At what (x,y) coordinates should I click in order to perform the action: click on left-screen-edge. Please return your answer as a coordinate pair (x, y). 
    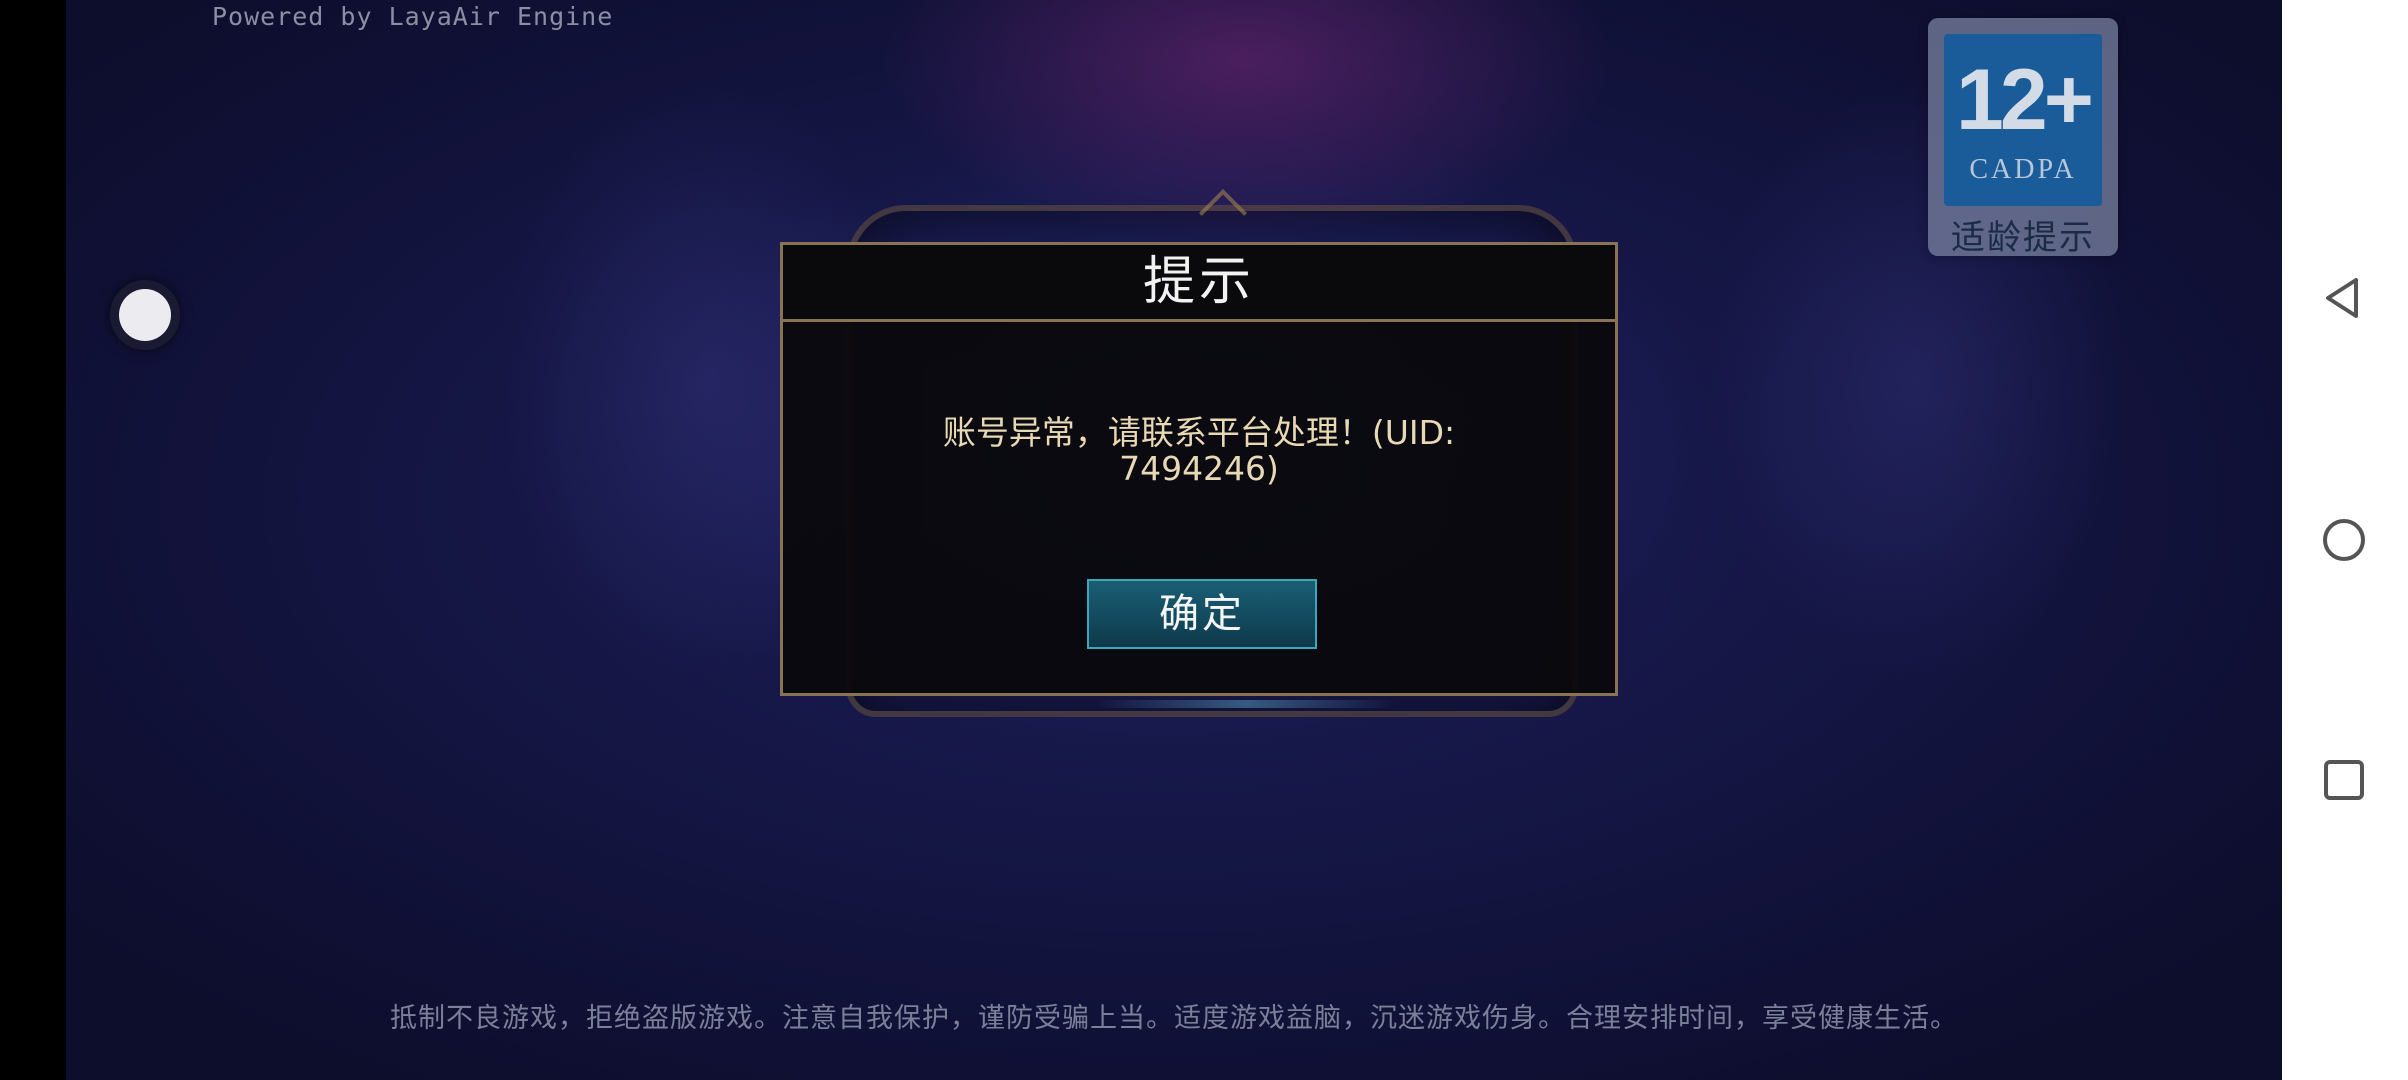
    Looking at the image, I should click on (33, 540).